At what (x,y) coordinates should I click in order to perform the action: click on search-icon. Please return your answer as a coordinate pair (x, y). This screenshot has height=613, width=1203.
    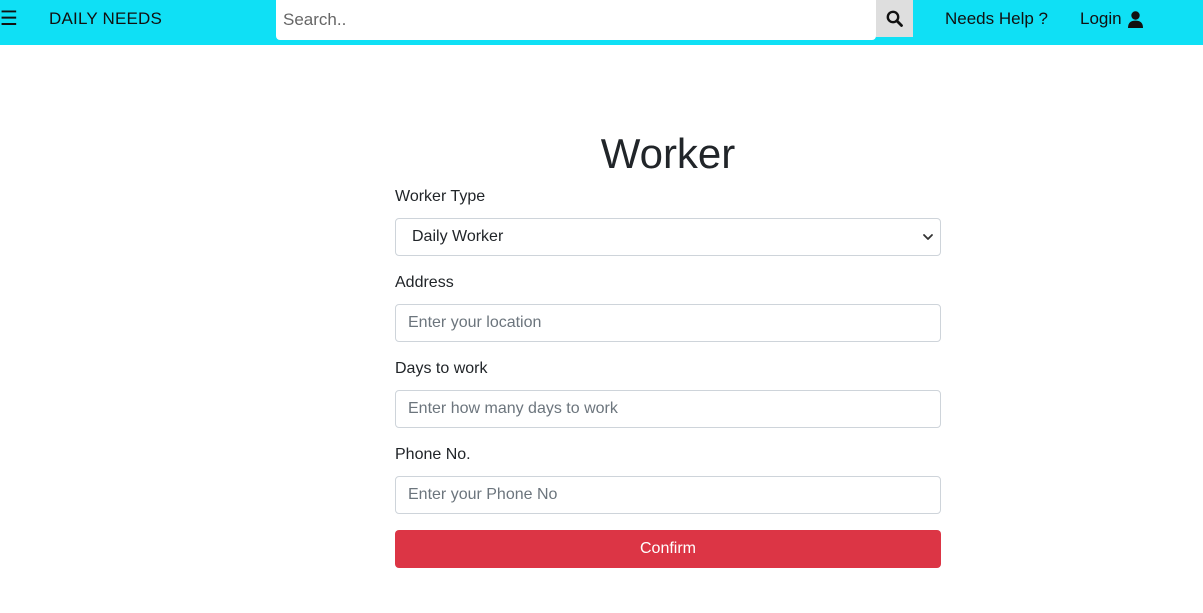
    Looking at the image, I should click on (894, 18).